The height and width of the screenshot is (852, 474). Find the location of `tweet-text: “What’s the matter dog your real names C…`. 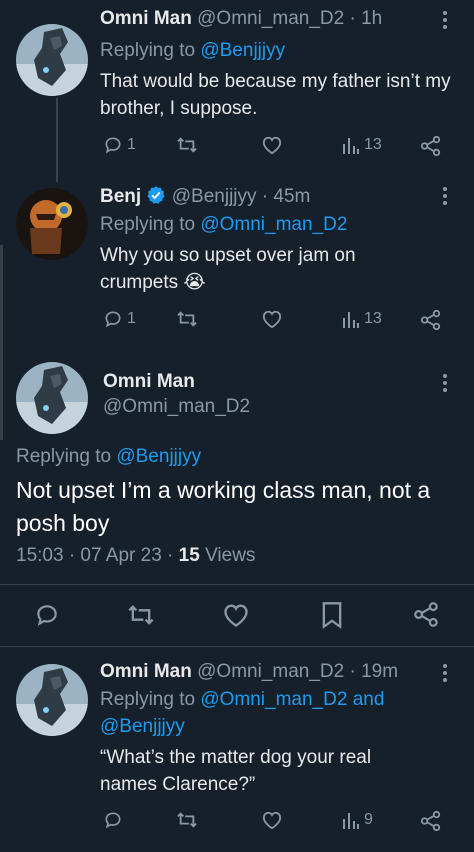

tweet-text: “What’s the matter dog your real names C… is located at coordinates (236, 771).